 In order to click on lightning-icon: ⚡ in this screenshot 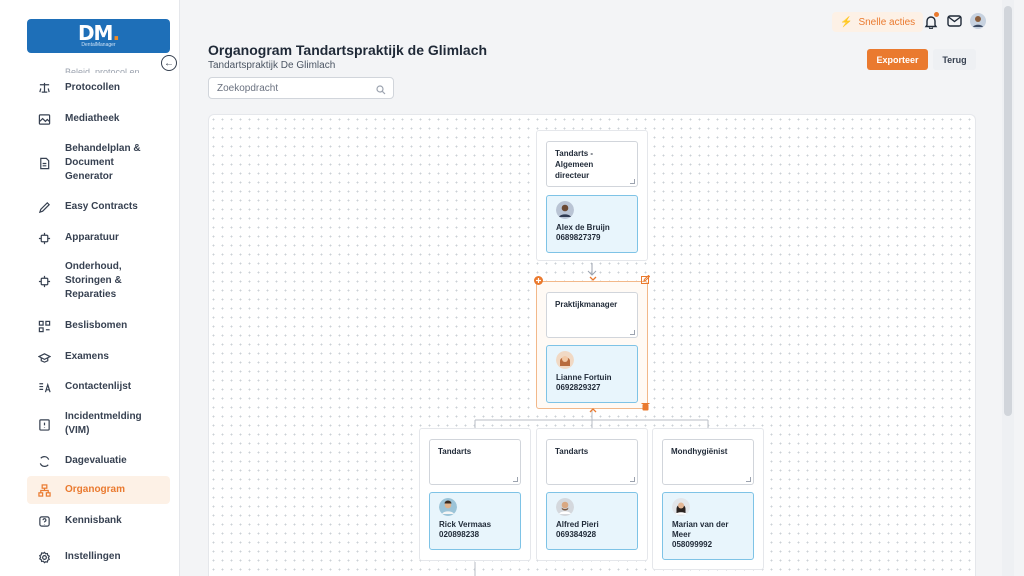, I will do `click(846, 22)`.